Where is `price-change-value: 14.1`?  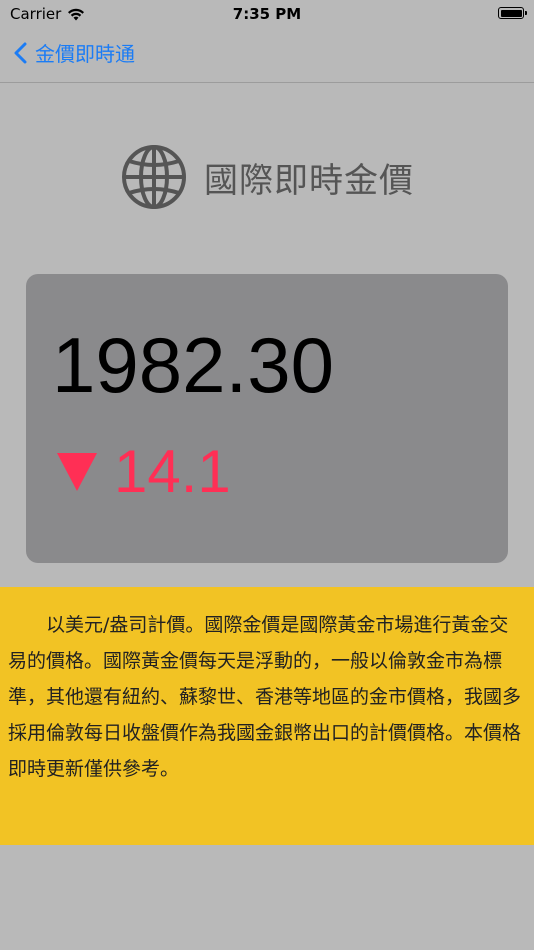
price-change-value: 14.1 is located at coordinates (172, 471).